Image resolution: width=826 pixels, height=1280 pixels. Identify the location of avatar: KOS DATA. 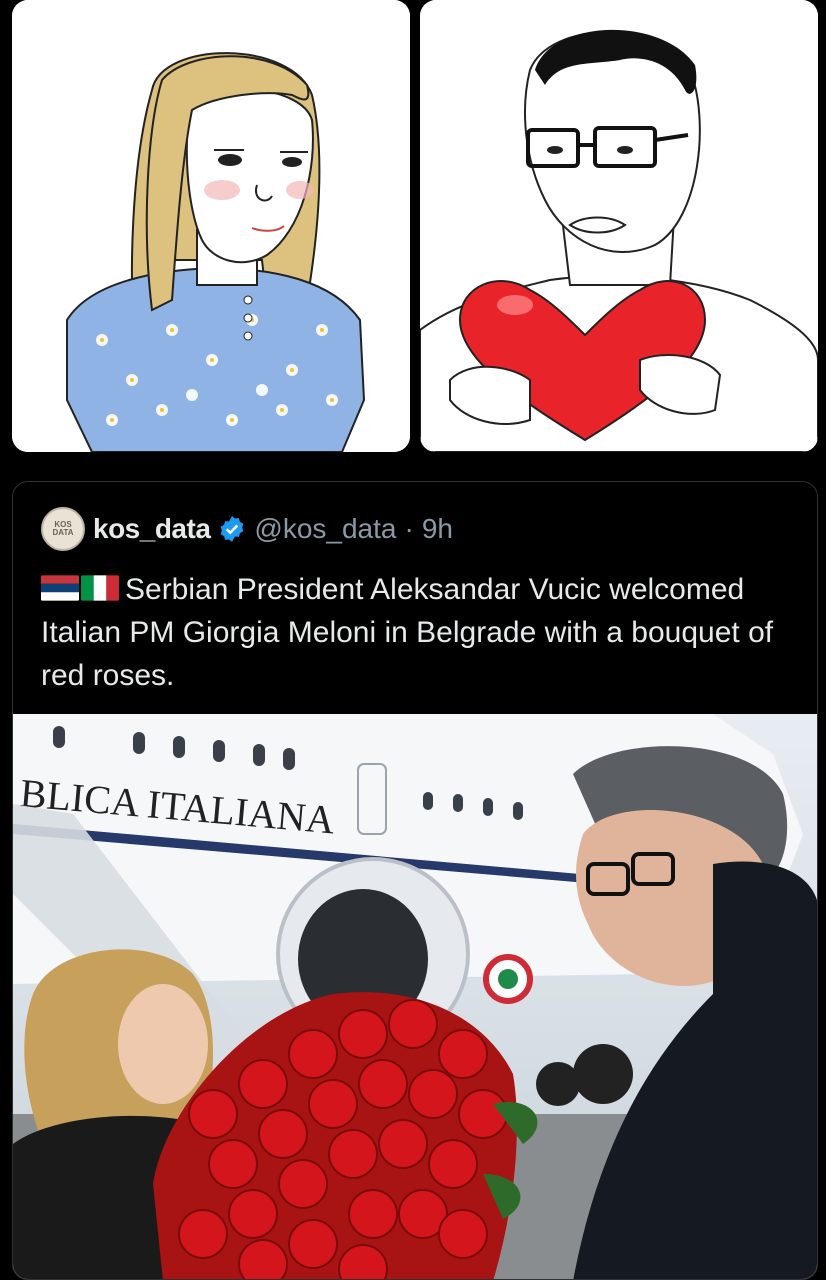
(63, 529).